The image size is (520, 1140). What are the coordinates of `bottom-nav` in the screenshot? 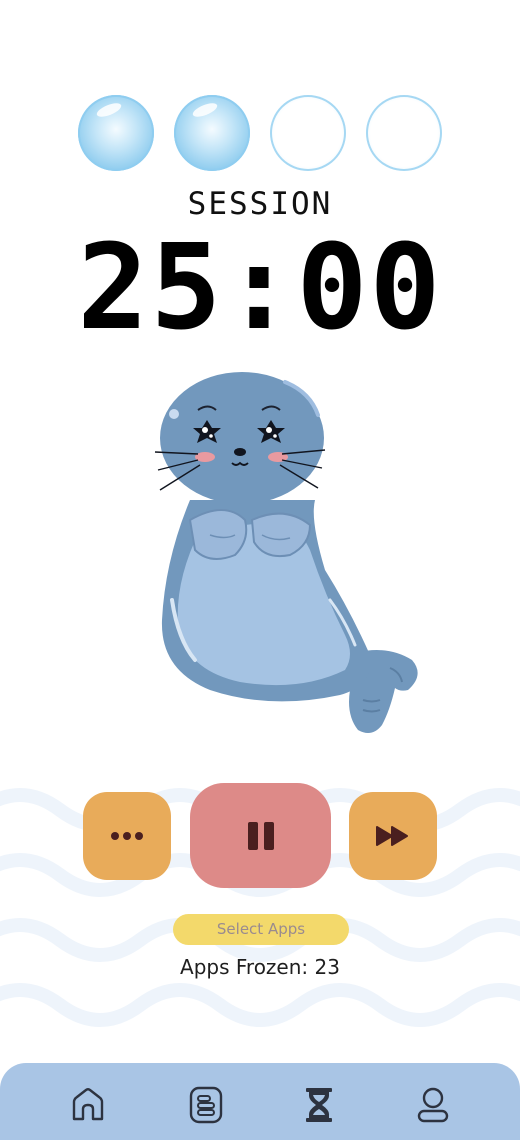 It's located at (260, 1101).